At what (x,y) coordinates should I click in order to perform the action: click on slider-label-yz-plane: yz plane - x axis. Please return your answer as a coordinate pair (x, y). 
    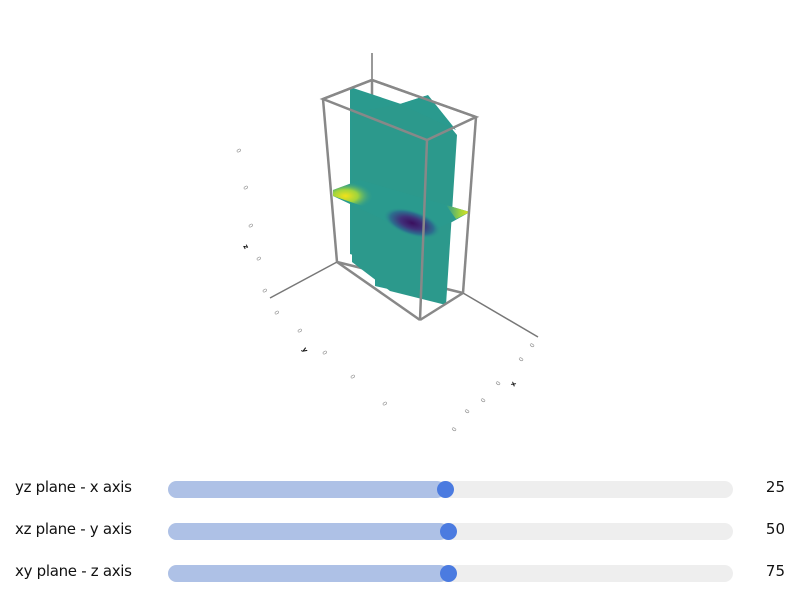
    Looking at the image, I should click on (73, 487).